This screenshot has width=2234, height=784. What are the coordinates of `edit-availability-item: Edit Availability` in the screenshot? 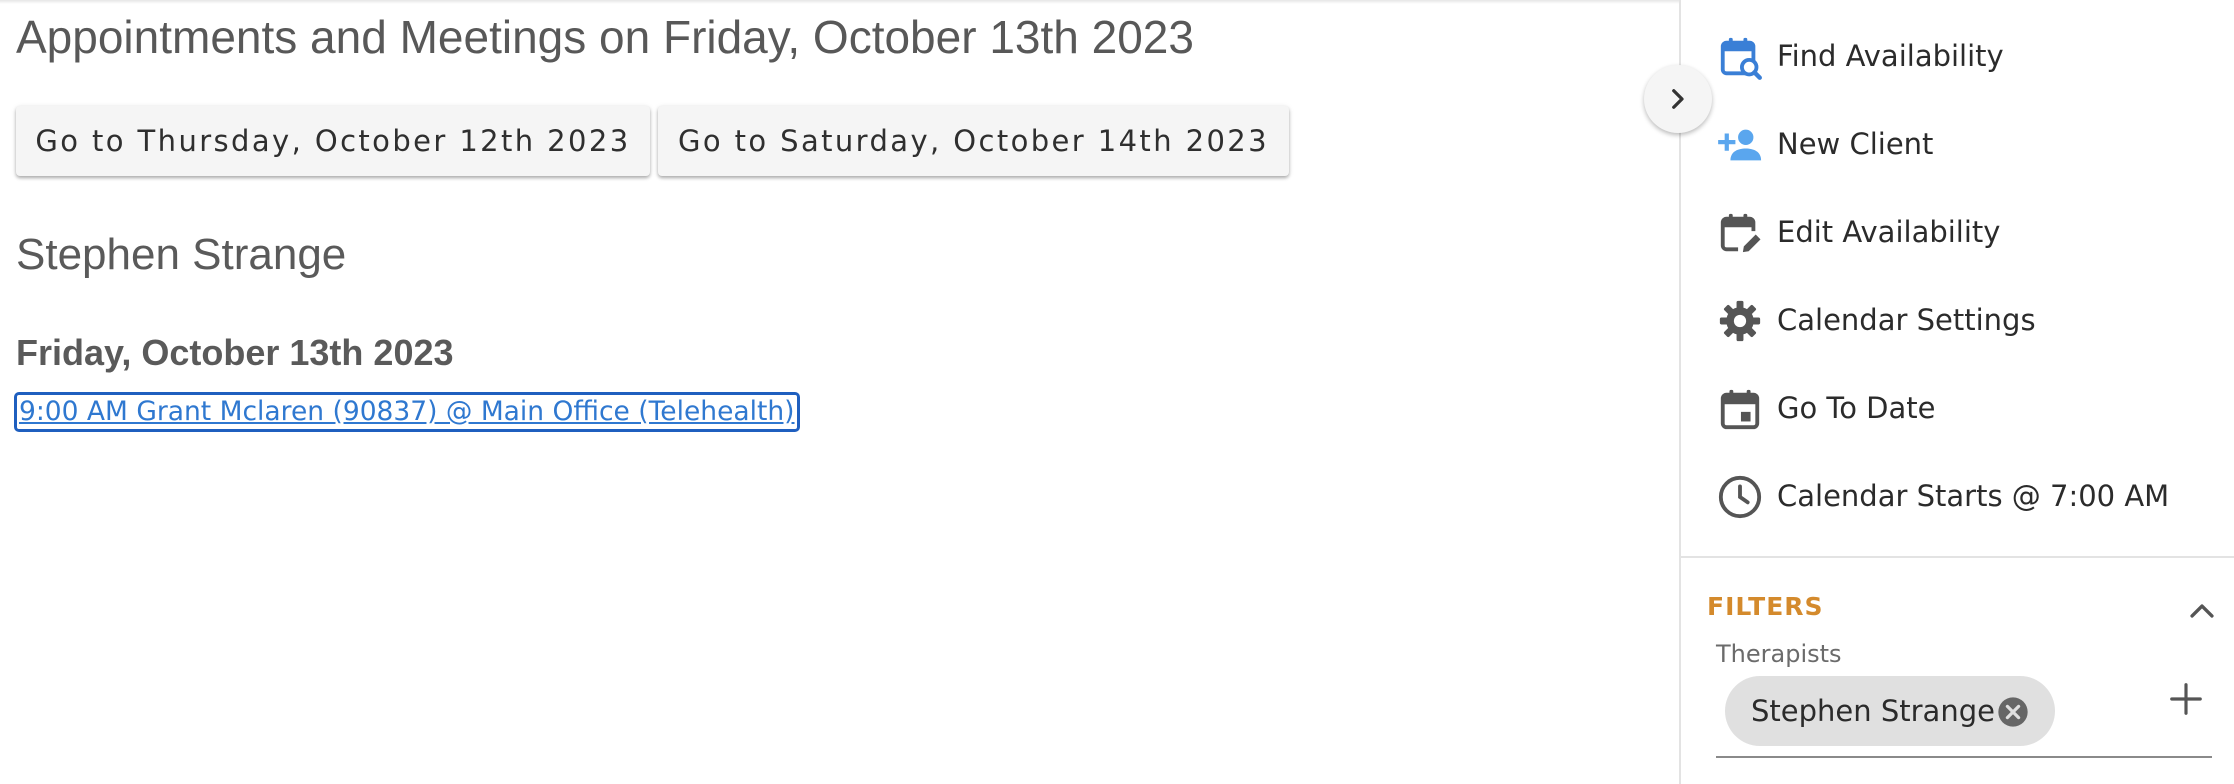 It's located at (1957, 232).